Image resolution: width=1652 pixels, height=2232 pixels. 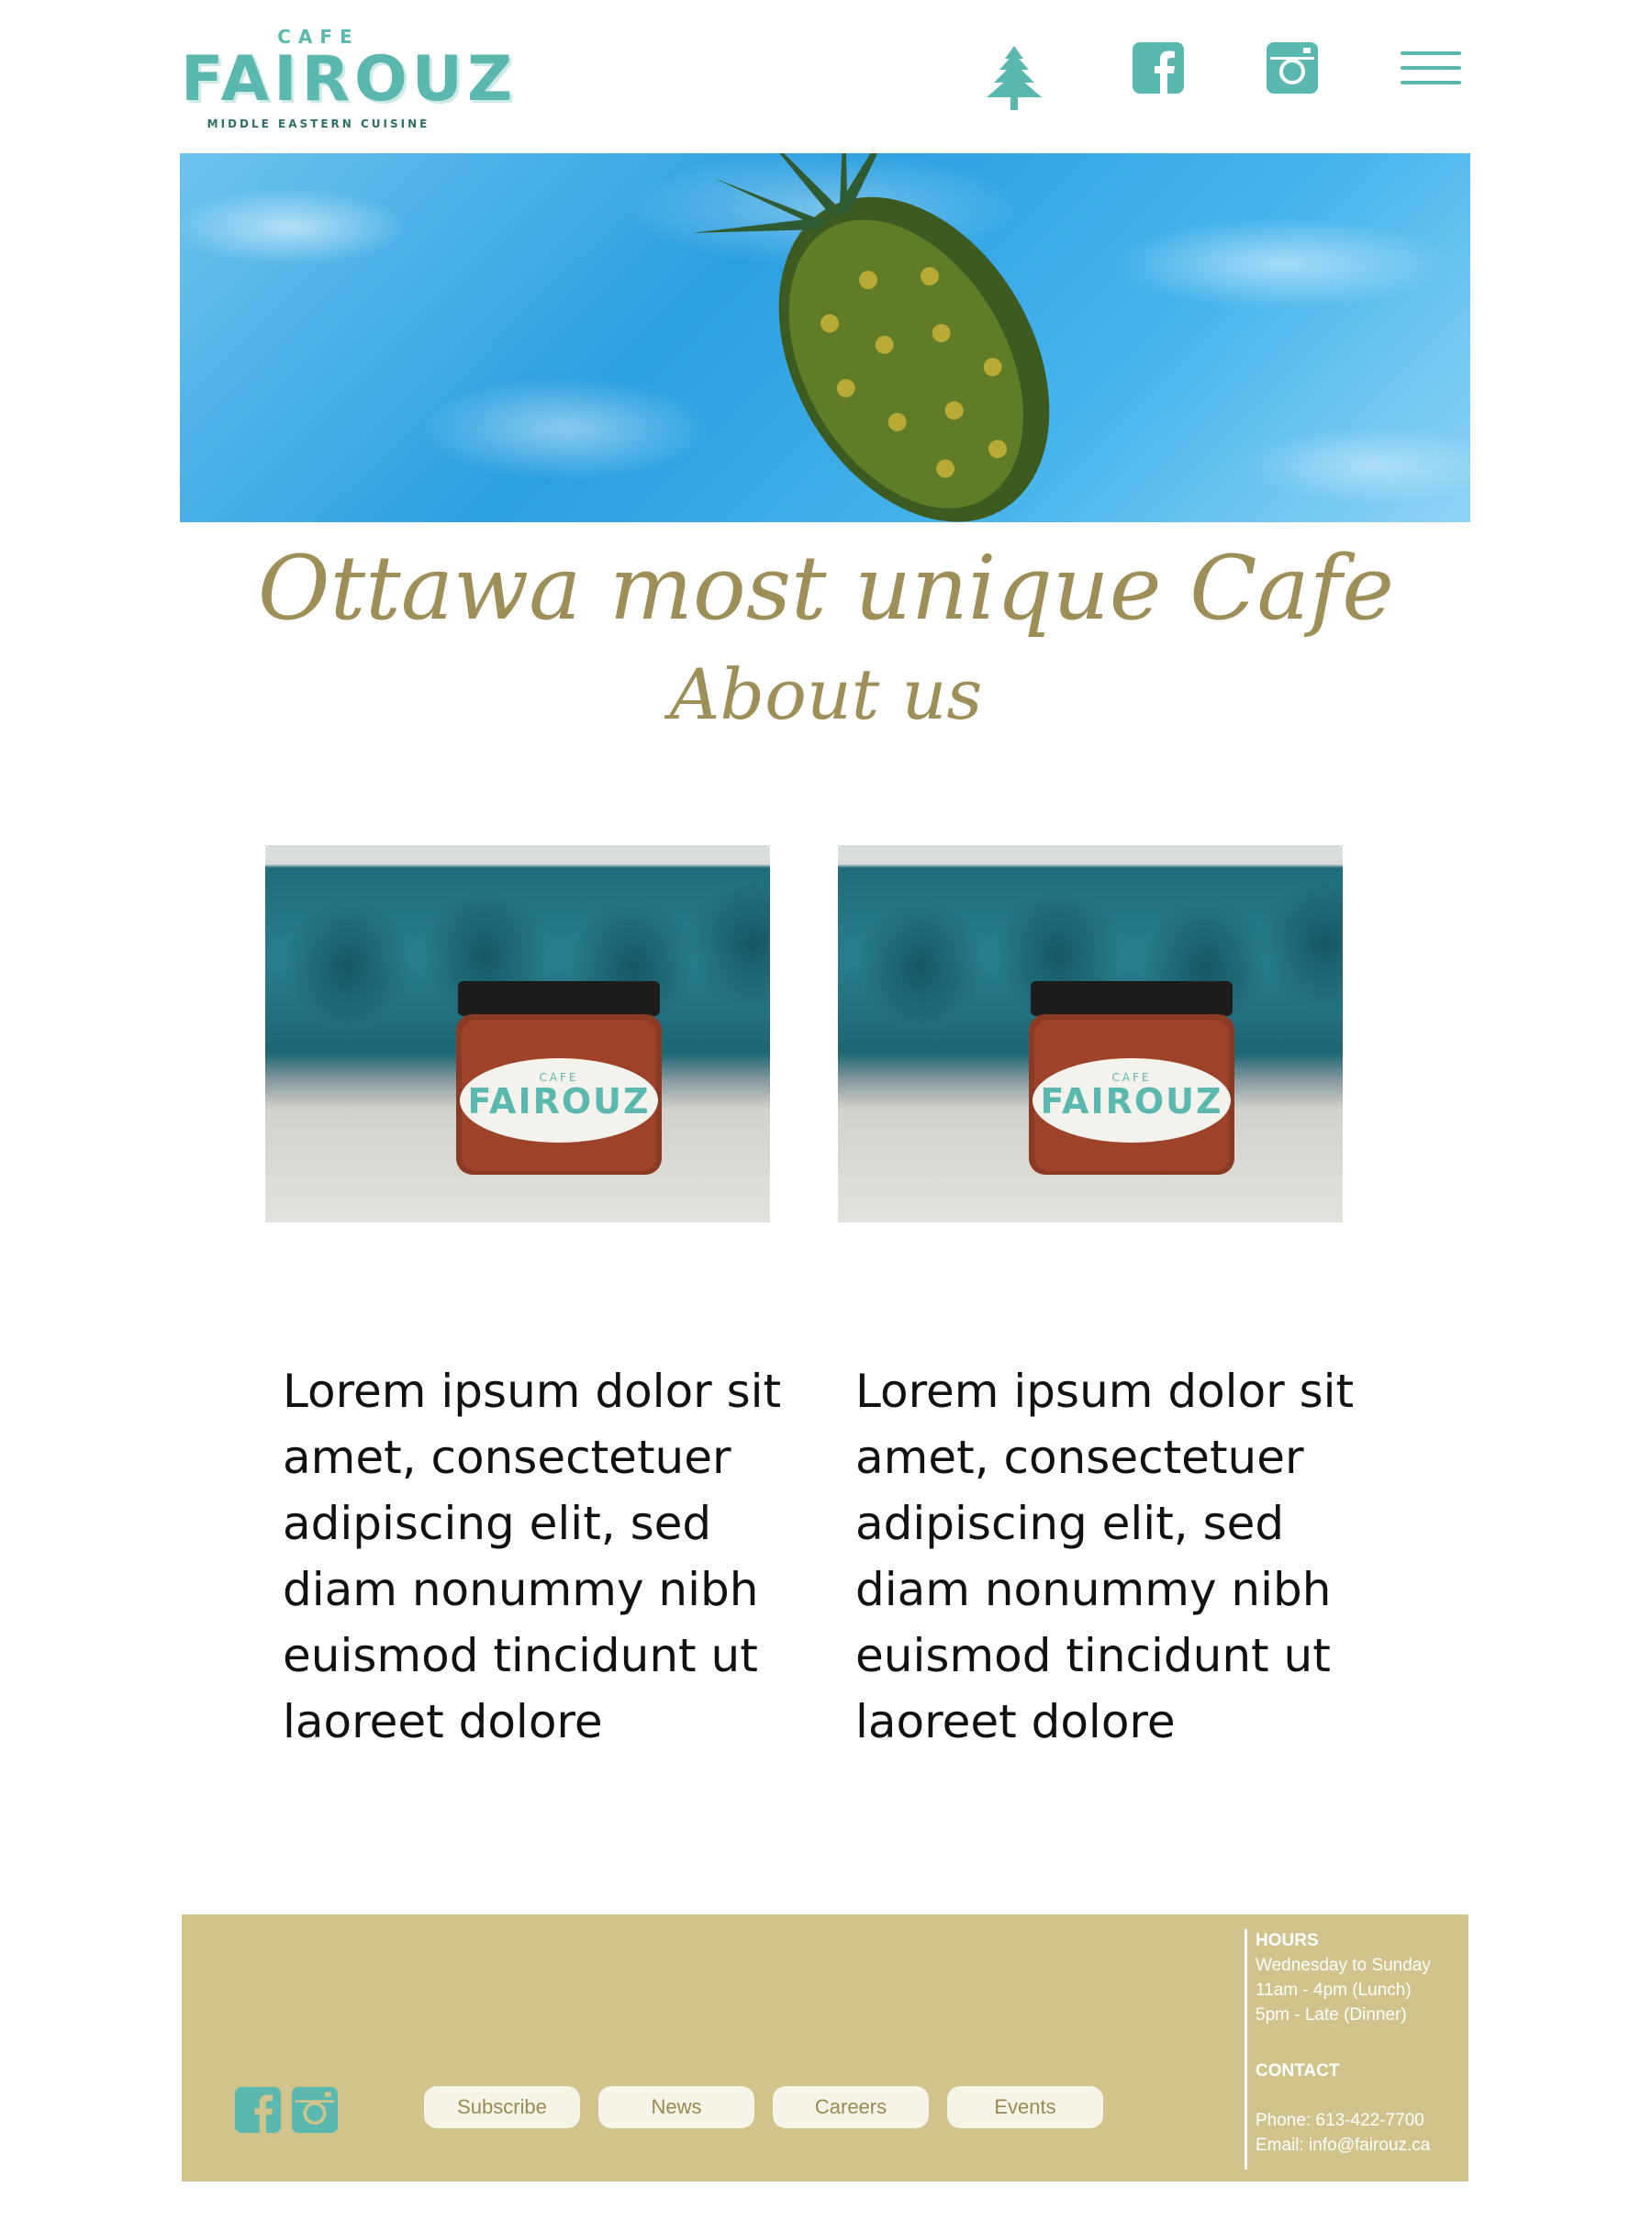 What do you see at coordinates (258, 2110) in the screenshot?
I see `footer-facebook-icon` at bounding box center [258, 2110].